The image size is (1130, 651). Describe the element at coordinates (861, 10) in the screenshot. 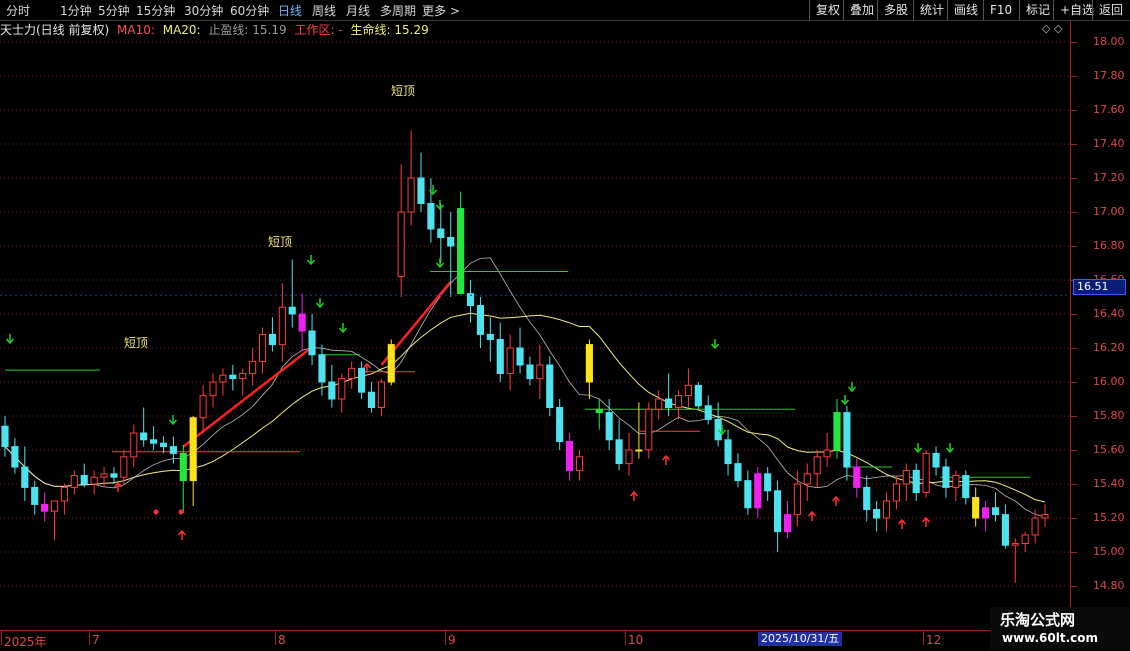

I see `toolbar-button-1: 叠加` at that location.